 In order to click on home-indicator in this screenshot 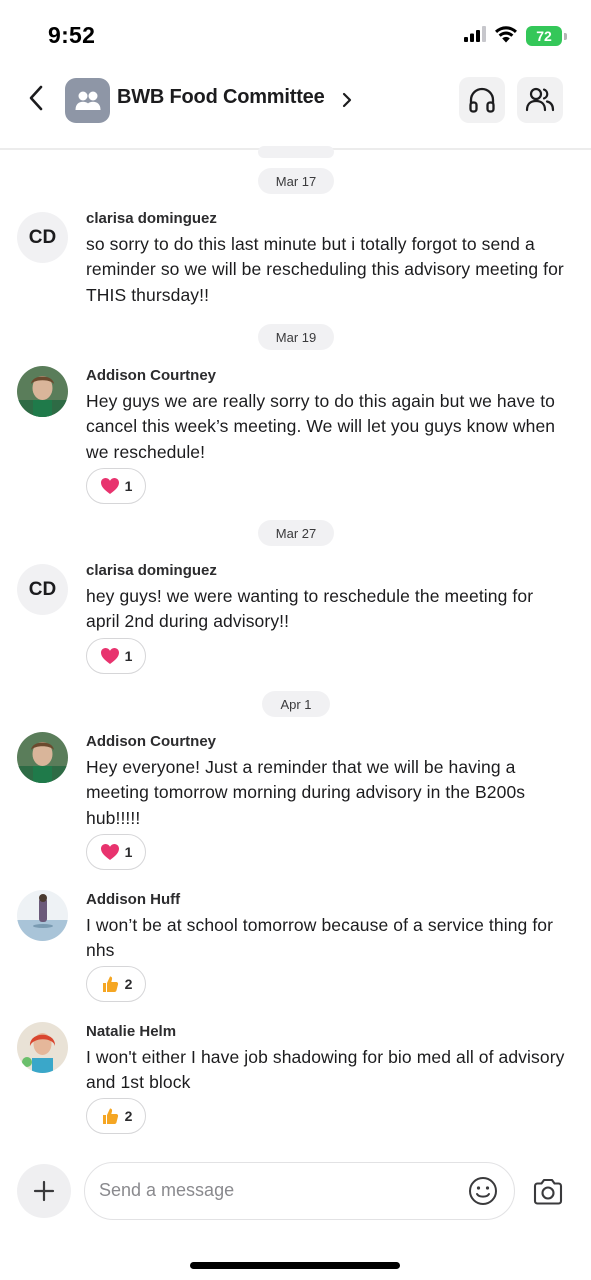, I will do `click(295, 1265)`.